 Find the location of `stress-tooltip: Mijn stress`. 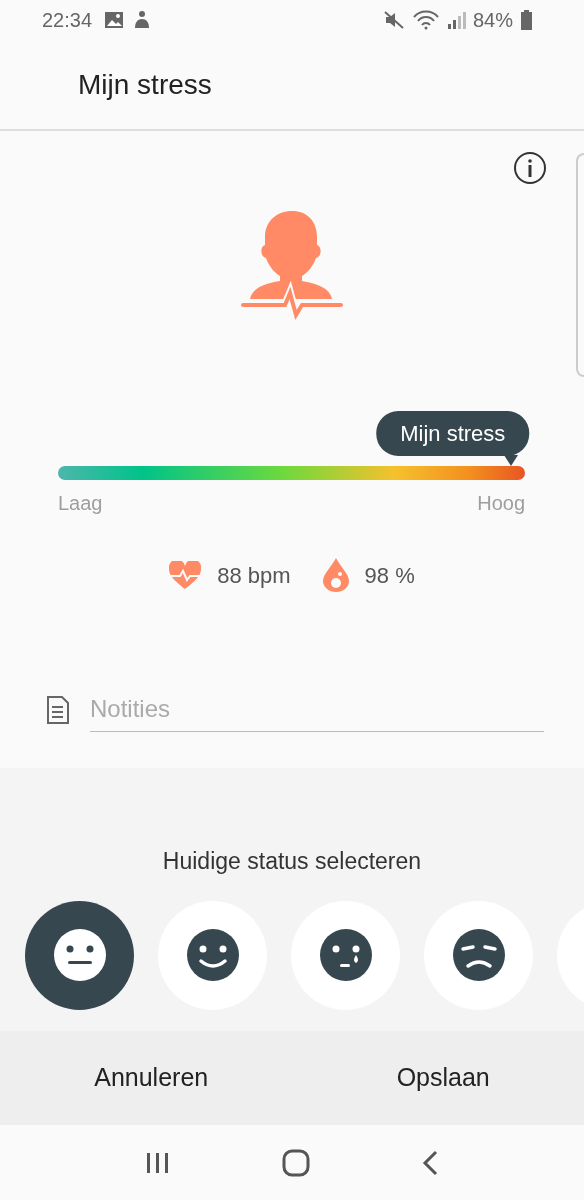

stress-tooltip: Mijn stress is located at coordinates (453, 433).